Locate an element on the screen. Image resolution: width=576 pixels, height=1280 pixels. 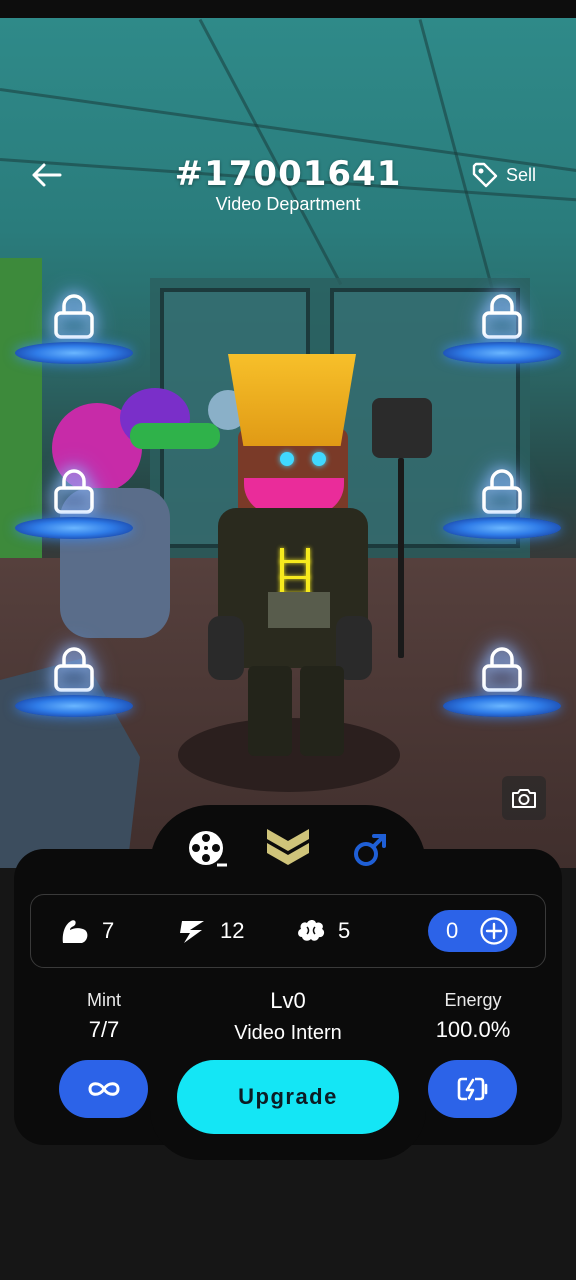
stat-strength: 7 is located at coordinates (87, 931).